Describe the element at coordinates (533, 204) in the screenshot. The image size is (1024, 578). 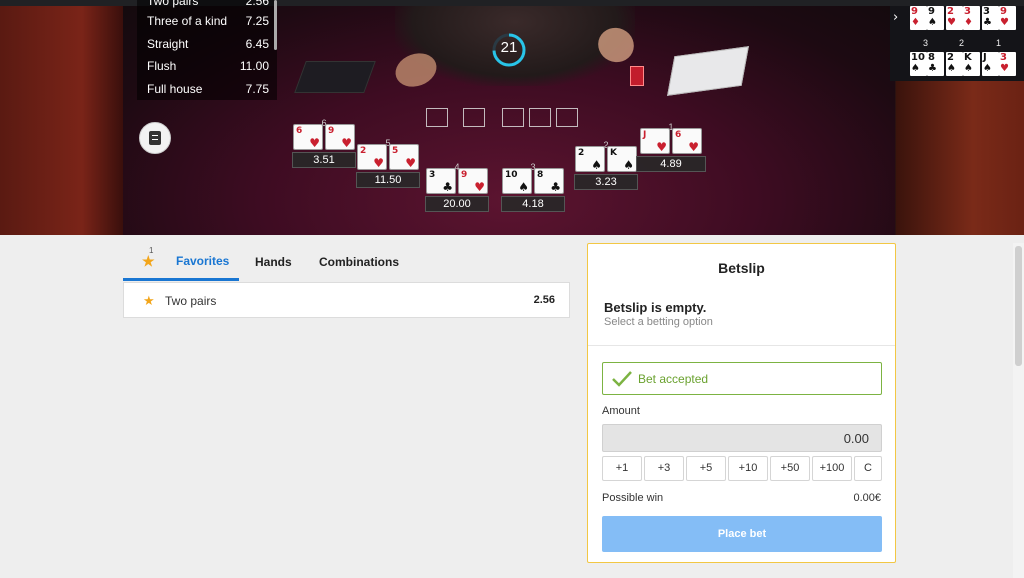
I see `hand-odds: 4.18` at that location.